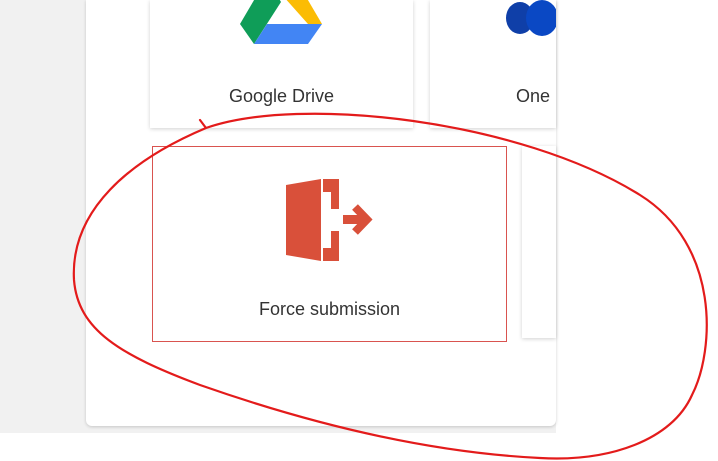 This screenshot has height=461, width=718. What do you see at coordinates (533, 96) in the screenshot?
I see `onedrive-label: One` at bounding box center [533, 96].